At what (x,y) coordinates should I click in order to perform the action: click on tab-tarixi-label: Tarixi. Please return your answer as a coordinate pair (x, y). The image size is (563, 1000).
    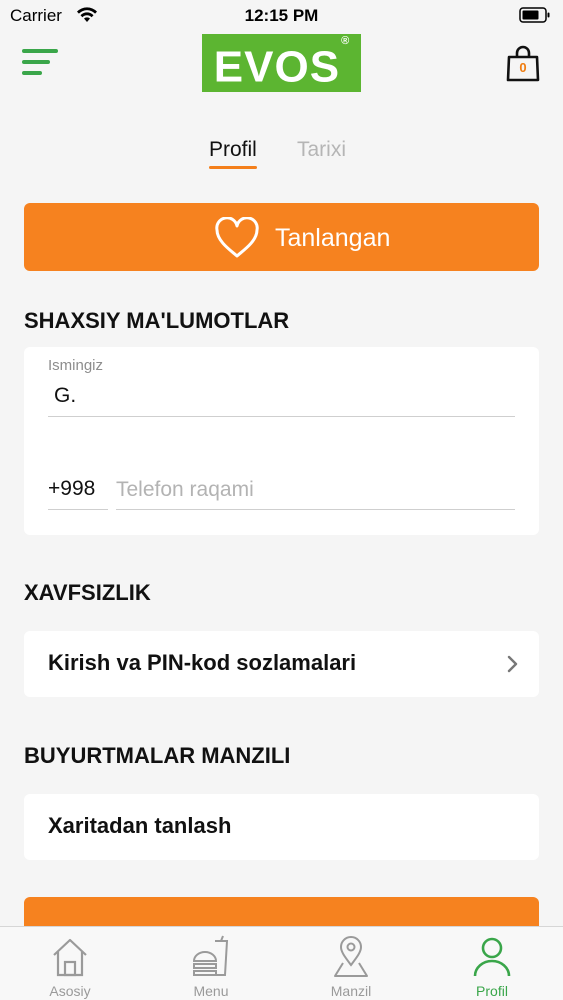
    Looking at the image, I should click on (322, 149).